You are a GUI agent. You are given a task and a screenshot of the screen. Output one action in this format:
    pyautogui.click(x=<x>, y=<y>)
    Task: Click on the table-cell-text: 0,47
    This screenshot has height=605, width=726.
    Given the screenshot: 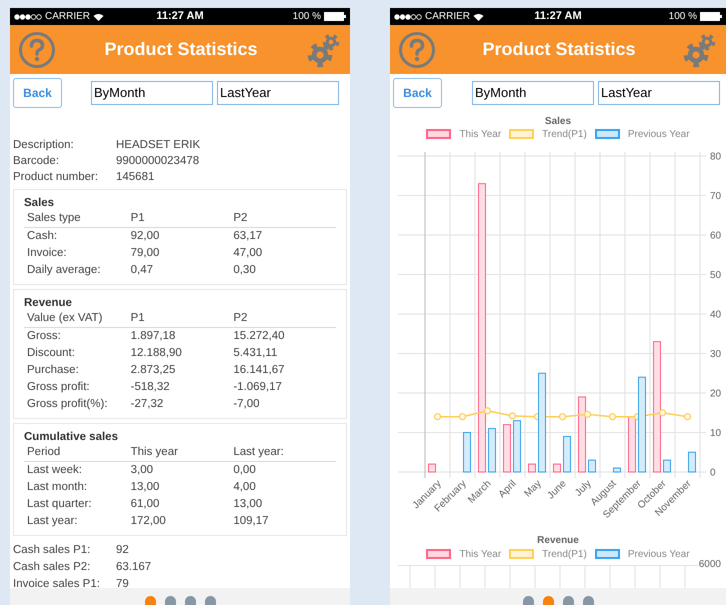 What is the action you would take?
    pyautogui.click(x=142, y=270)
    